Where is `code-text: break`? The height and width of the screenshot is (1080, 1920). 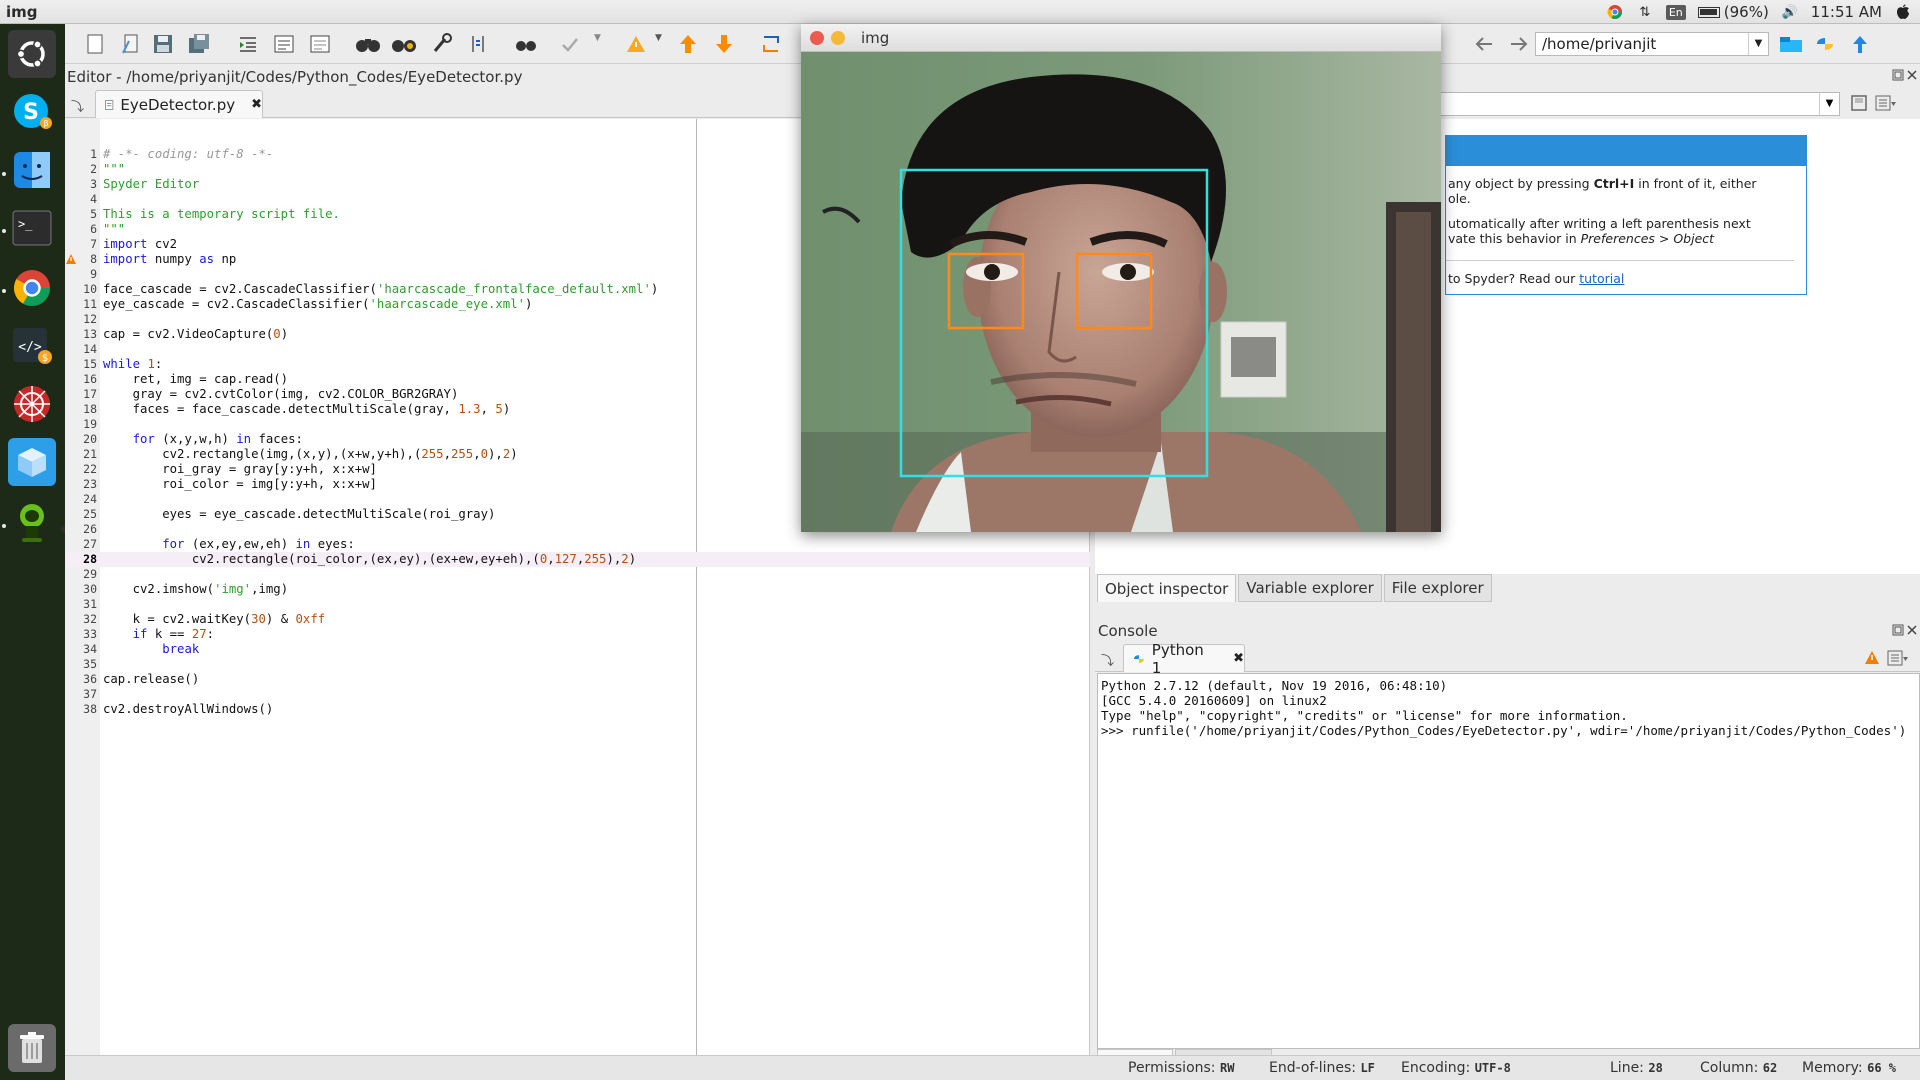
code-text: break is located at coordinates (181, 649).